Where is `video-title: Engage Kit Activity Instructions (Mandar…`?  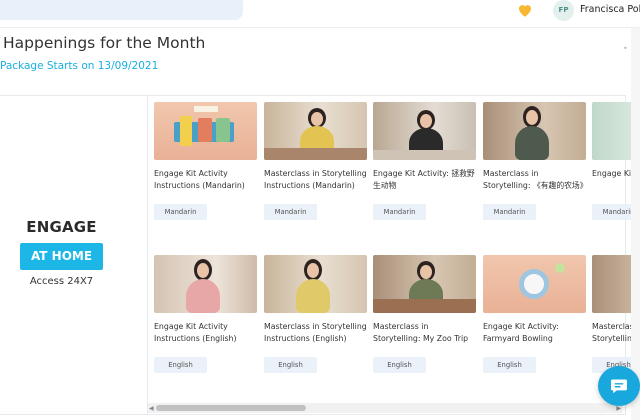
video-title: Engage Kit Activity Instructions (Mandar… is located at coordinates (199, 179).